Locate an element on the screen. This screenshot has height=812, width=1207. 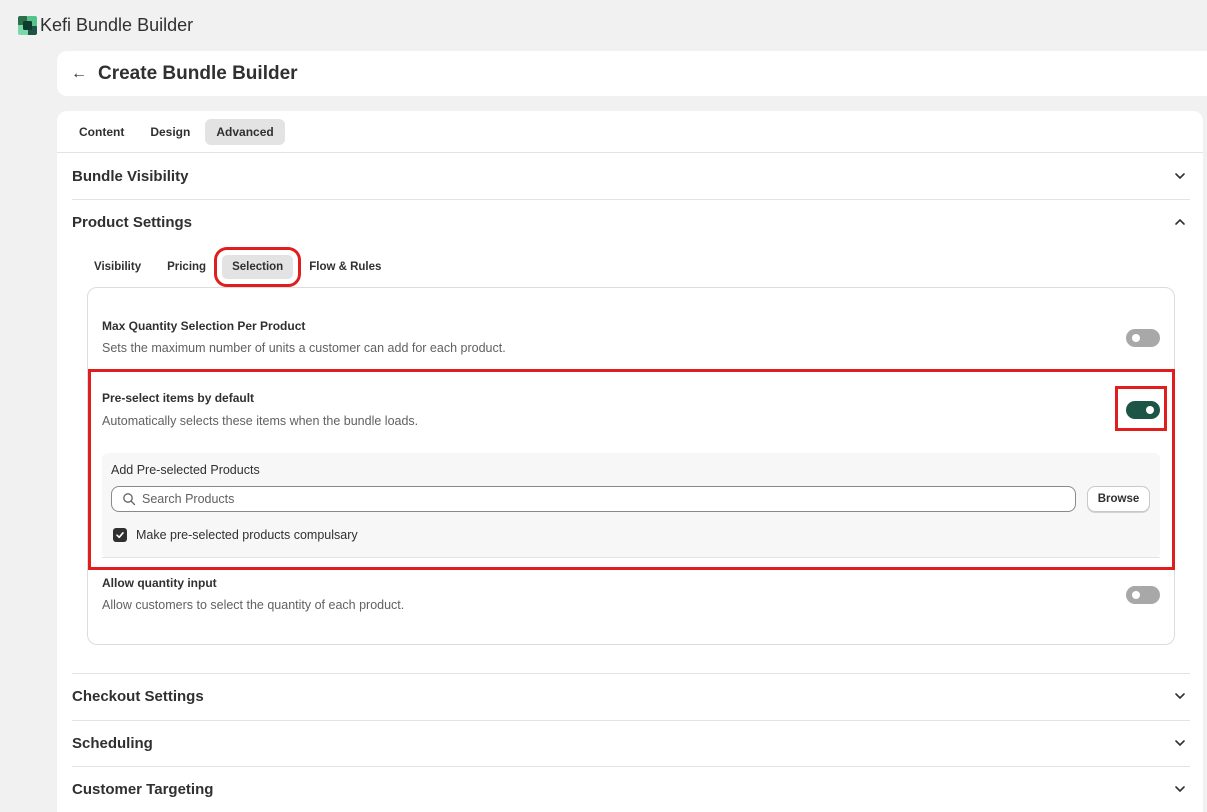
app-bar: Kefi Bundle Builder is located at coordinates (603, 25).